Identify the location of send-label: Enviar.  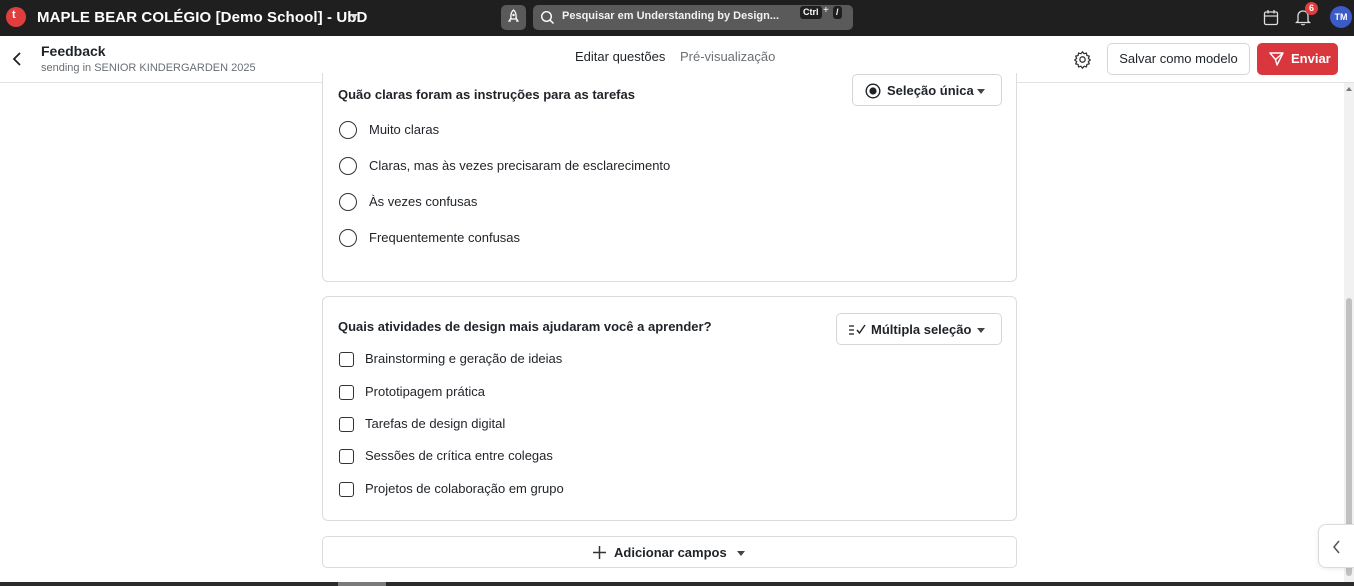
(1311, 58).